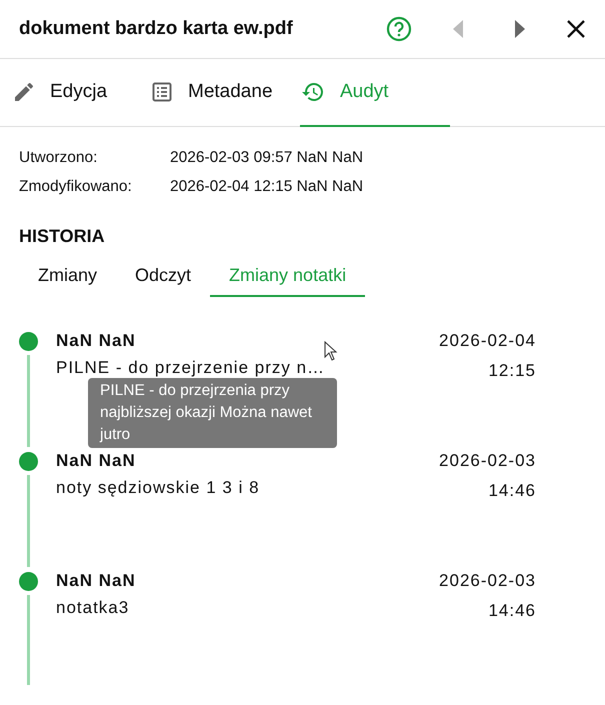  I want to click on tab: Audyt, so click(375, 93).